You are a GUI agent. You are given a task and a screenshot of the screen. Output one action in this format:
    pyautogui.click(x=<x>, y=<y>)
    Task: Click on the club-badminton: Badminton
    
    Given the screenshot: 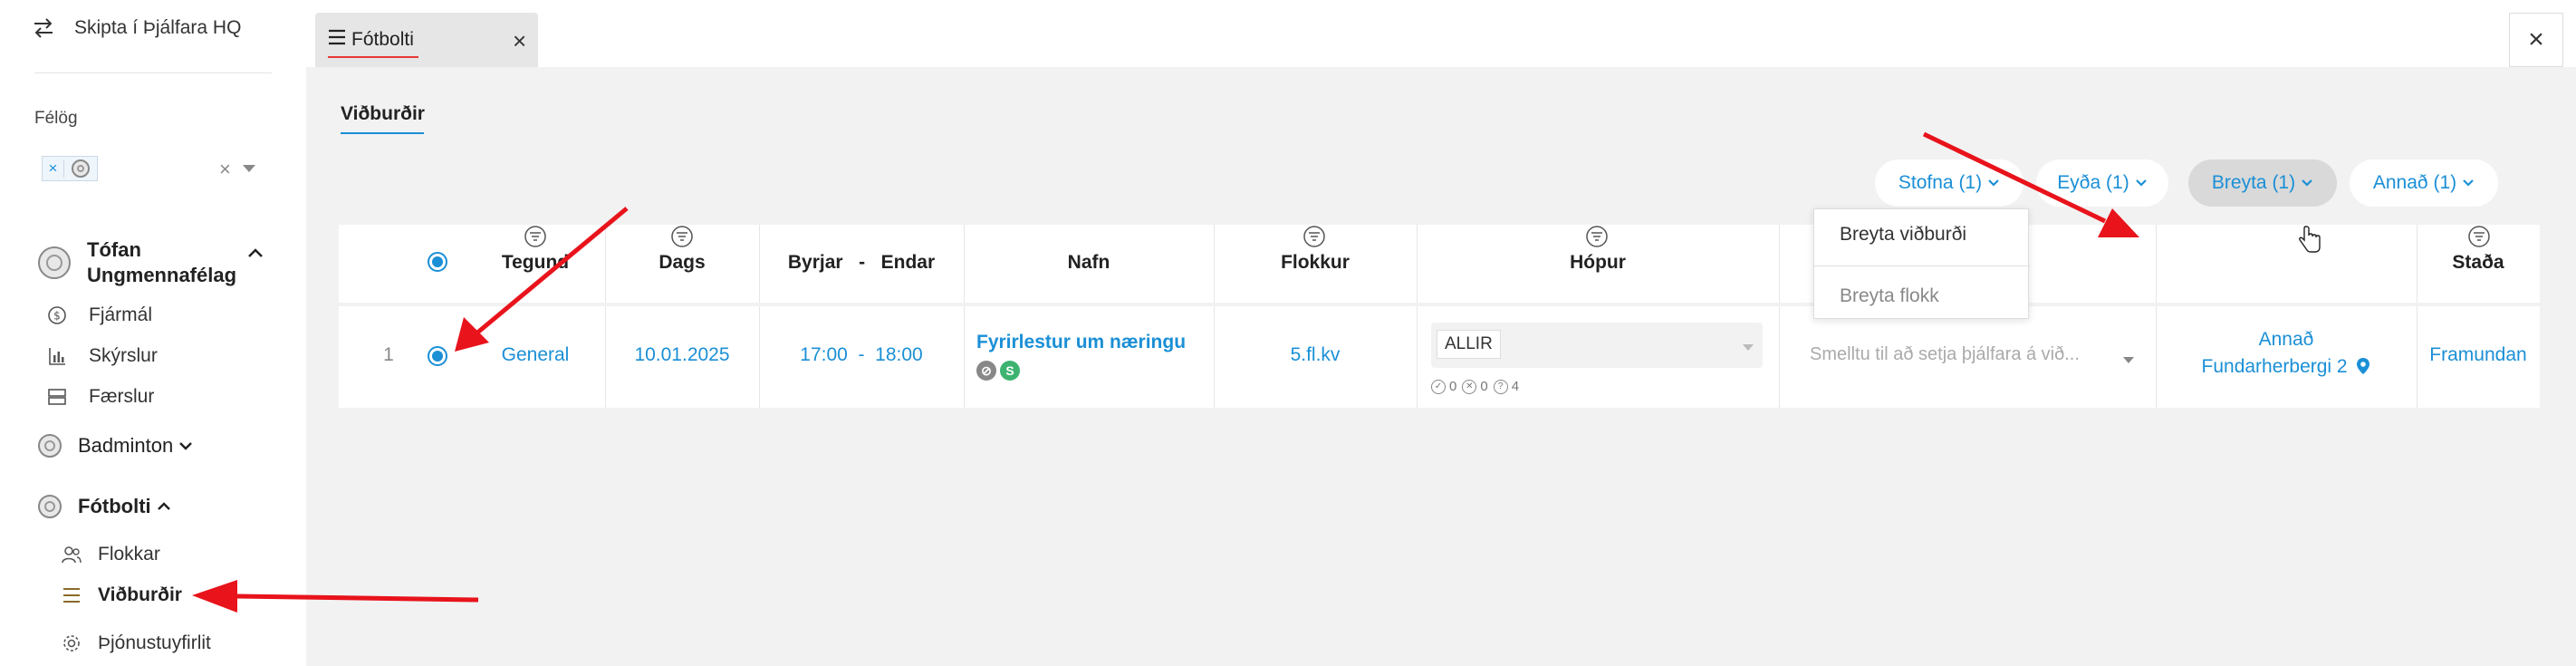 What is the action you would take?
    pyautogui.click(x=115, y=445)
    